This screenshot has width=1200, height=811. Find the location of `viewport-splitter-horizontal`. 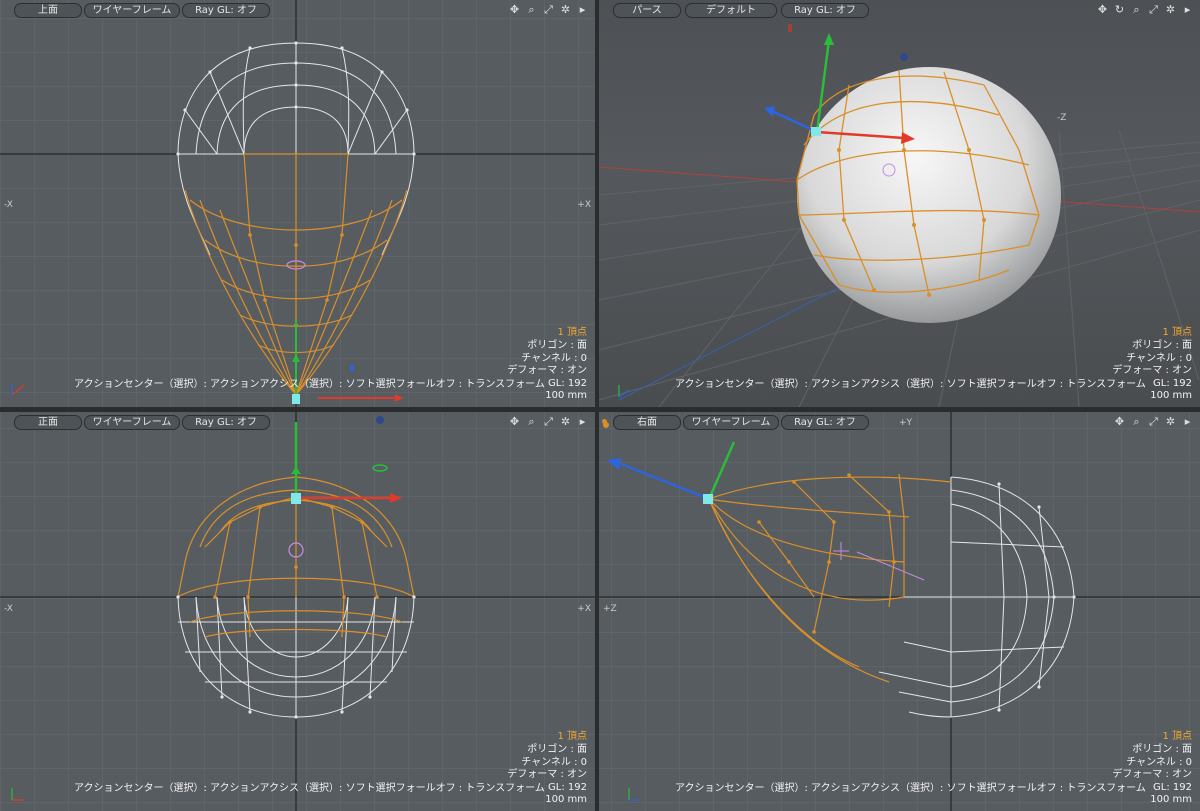

viewport-splitter-horizontal is located at coordinates (600, 409).